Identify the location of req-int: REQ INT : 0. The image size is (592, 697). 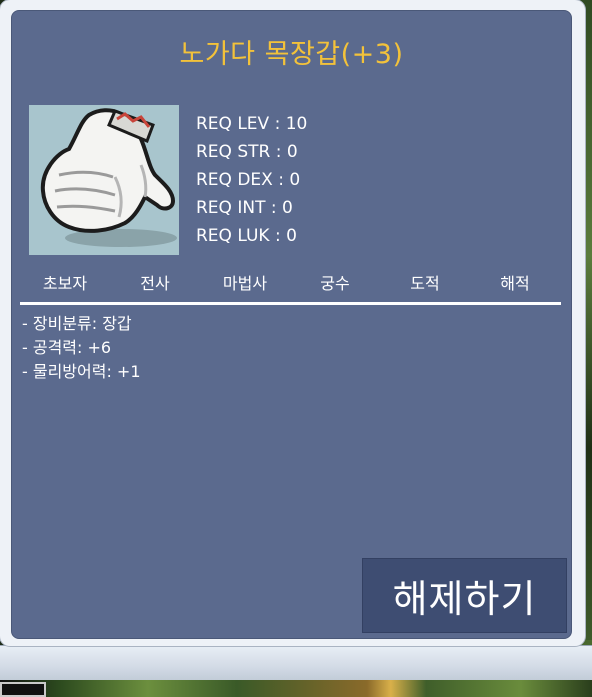
(244, 208).